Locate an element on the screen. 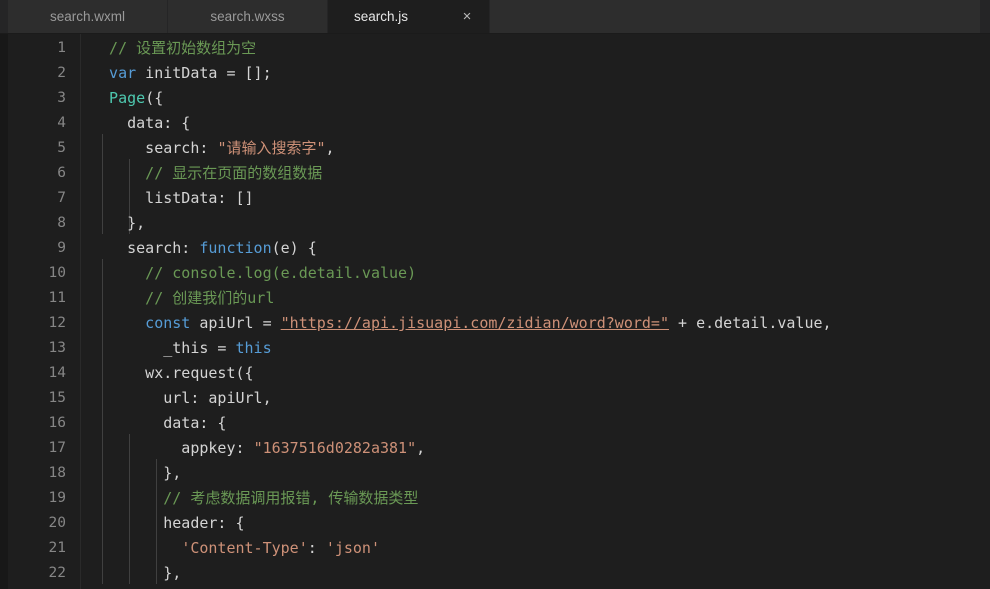 The image size is (990, 589). line-number: 15 is located at coordinates (57, 398).